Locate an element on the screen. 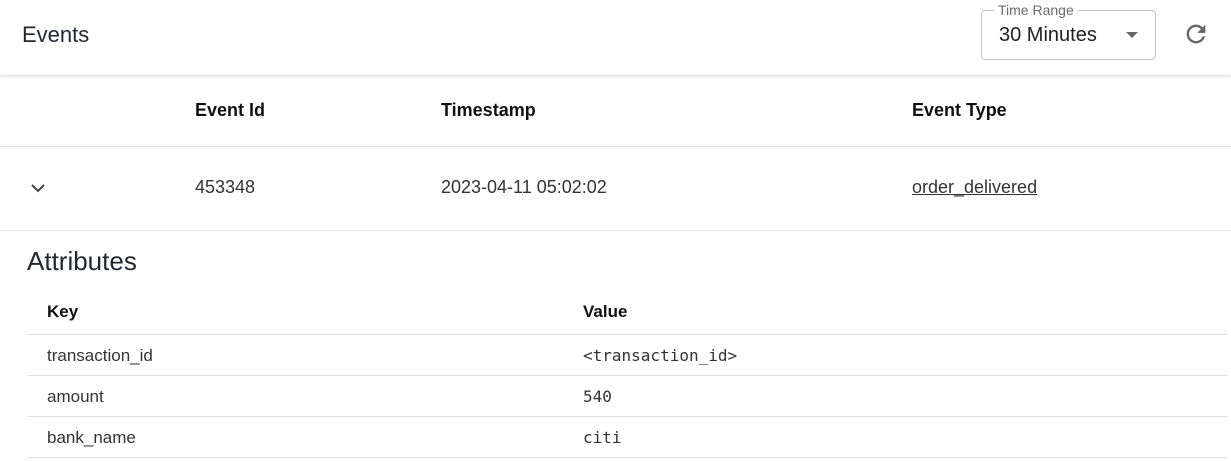 The width and height of the screenshot is (1231, 461). timestamp-cell: 2023-04-11 05:02:02 is located at coordinates (524, 187).